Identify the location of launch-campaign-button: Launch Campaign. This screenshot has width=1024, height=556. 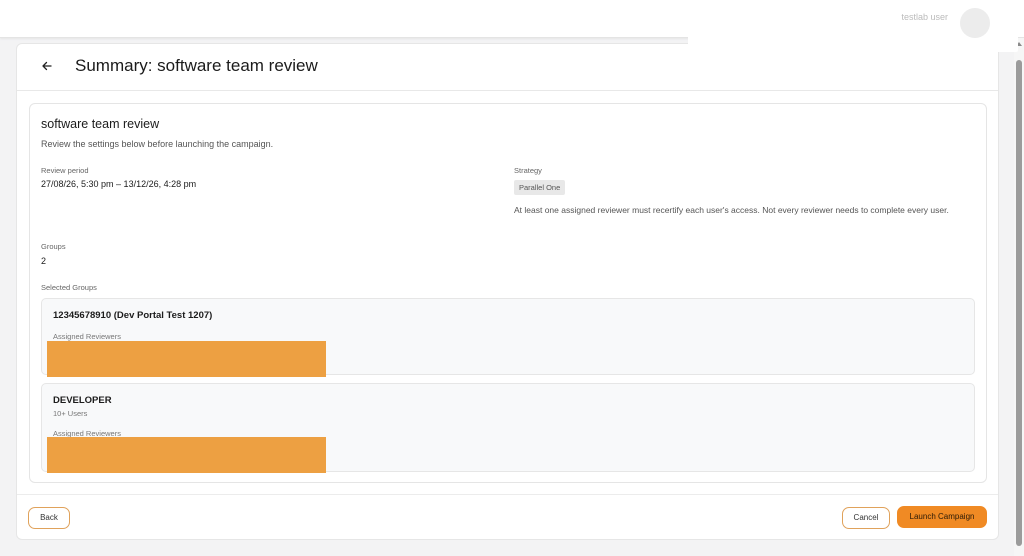
(942, 517).